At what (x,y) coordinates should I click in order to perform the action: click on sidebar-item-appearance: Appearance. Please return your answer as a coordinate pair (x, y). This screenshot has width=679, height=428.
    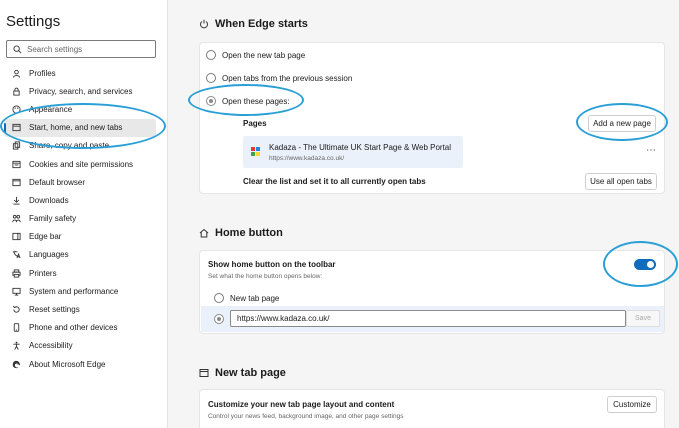
    Looking at the image, I should click on (80, 109).